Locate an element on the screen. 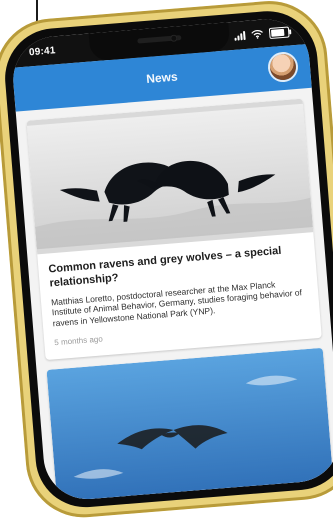  status-icons is located at coordinates (262, 33).